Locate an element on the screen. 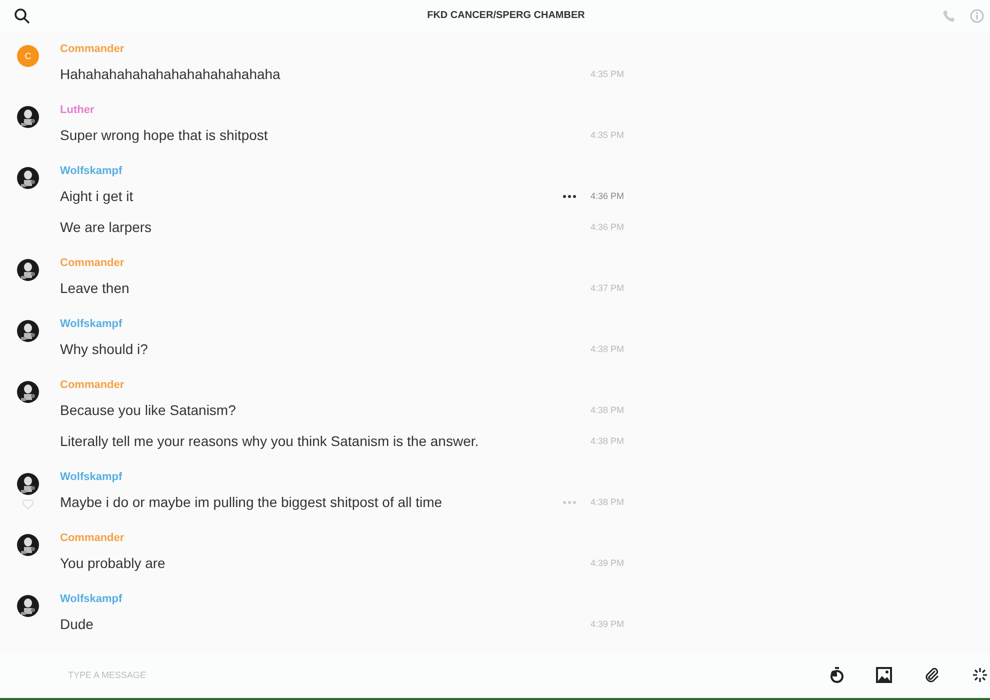 This screenshot has width=990, height=700. image-icon is located at coordinates (884, 675).